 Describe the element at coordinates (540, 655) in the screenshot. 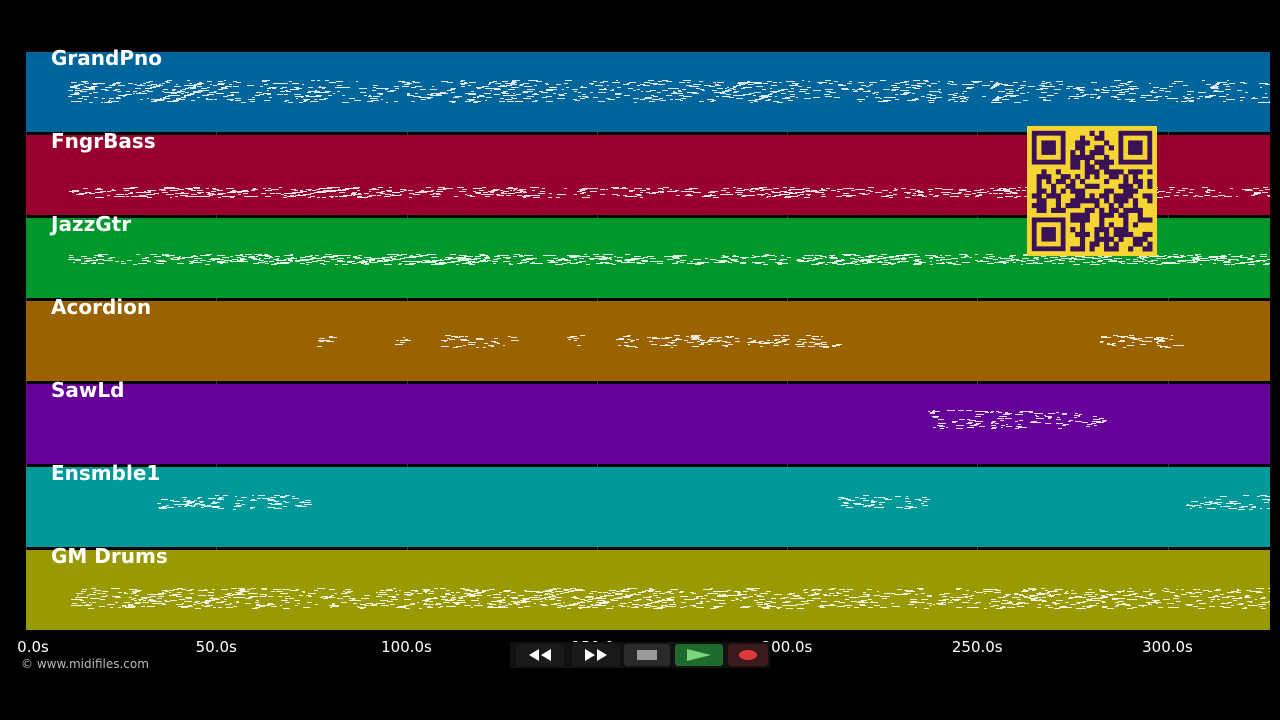

I see `rewind-button` at that location.